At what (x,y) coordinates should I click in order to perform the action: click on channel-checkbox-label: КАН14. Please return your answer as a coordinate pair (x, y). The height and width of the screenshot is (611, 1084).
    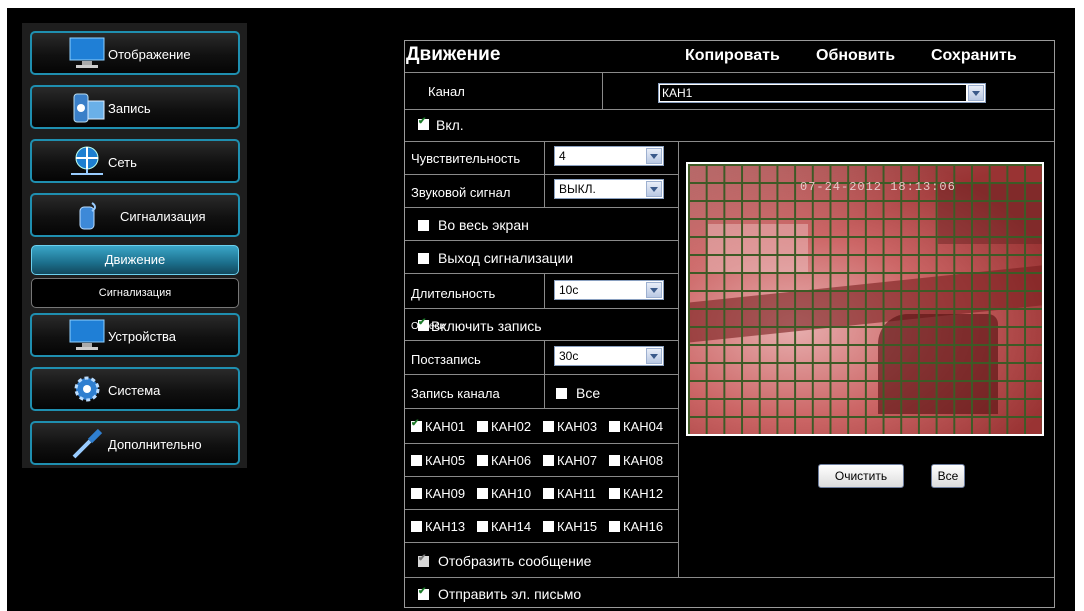
    Looking at the image, I should click on (511, 526).